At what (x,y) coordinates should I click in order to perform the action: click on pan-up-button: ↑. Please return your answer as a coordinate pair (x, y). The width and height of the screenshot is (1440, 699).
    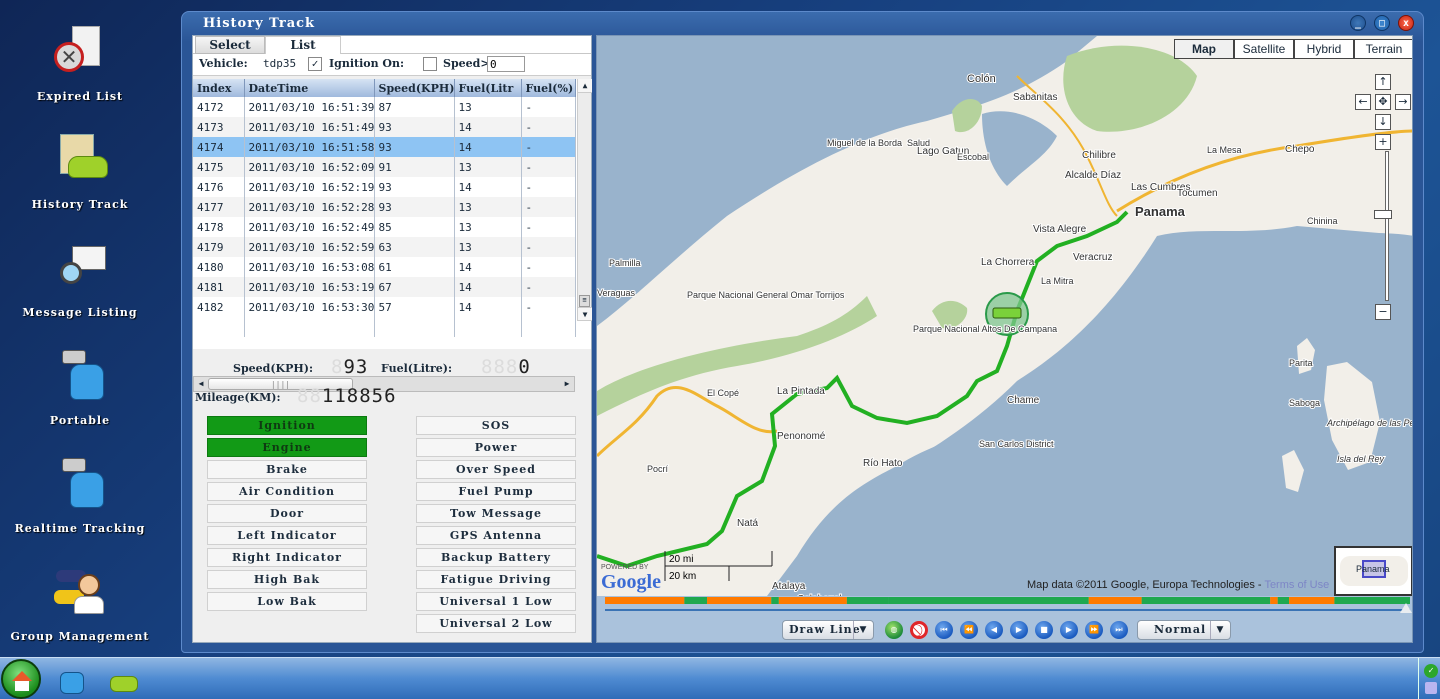
    Looking at the image, I should click on (1383, 82).